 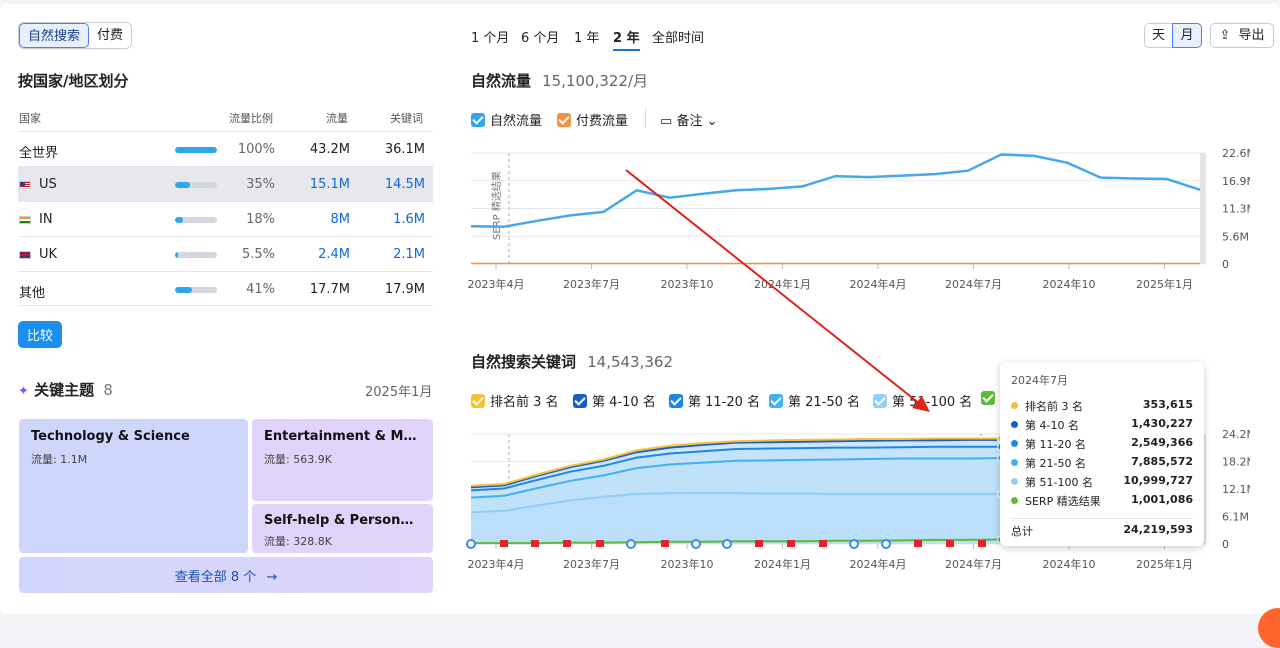 What do you see at coordinates (1102, 407) in the screenshot?
I see `tooltip-row: 排名前 3 名353,615` at bounding box center [1102, 407].